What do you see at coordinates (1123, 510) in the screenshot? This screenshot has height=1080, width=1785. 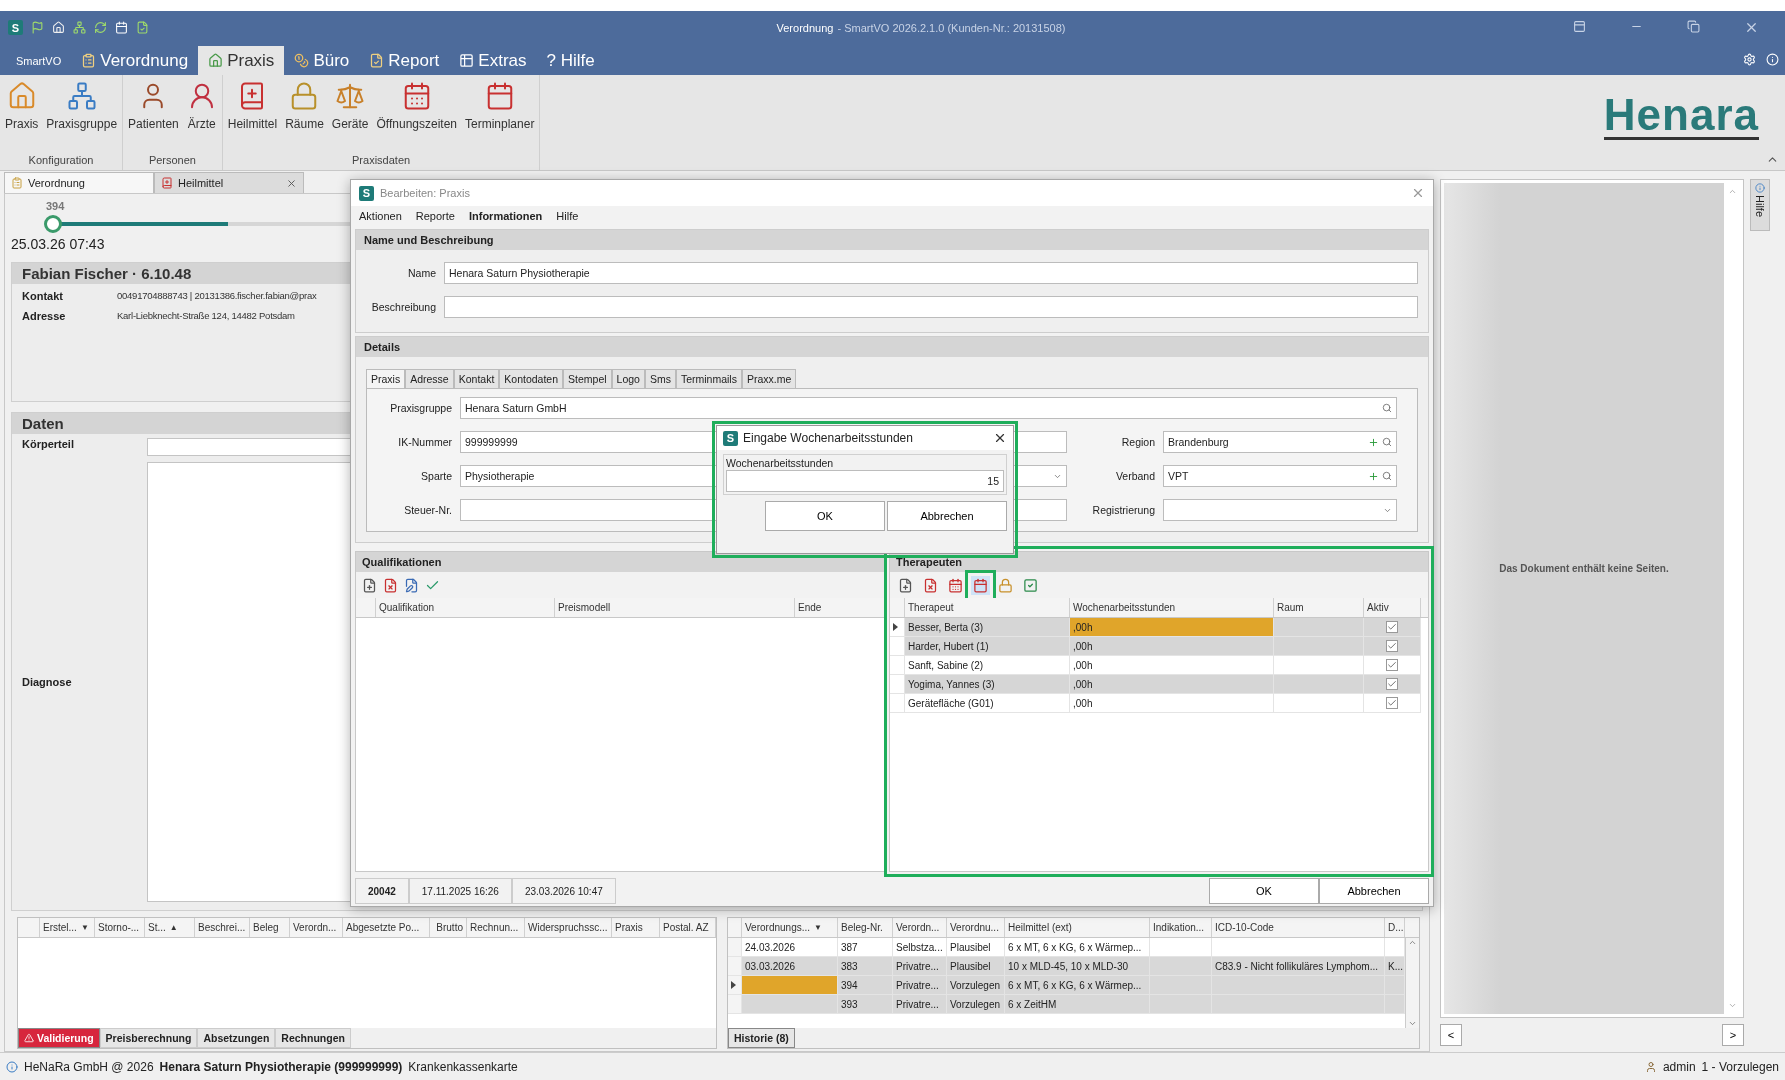 I see `field-label: Registrierung` at bounding box center [1123, 510].